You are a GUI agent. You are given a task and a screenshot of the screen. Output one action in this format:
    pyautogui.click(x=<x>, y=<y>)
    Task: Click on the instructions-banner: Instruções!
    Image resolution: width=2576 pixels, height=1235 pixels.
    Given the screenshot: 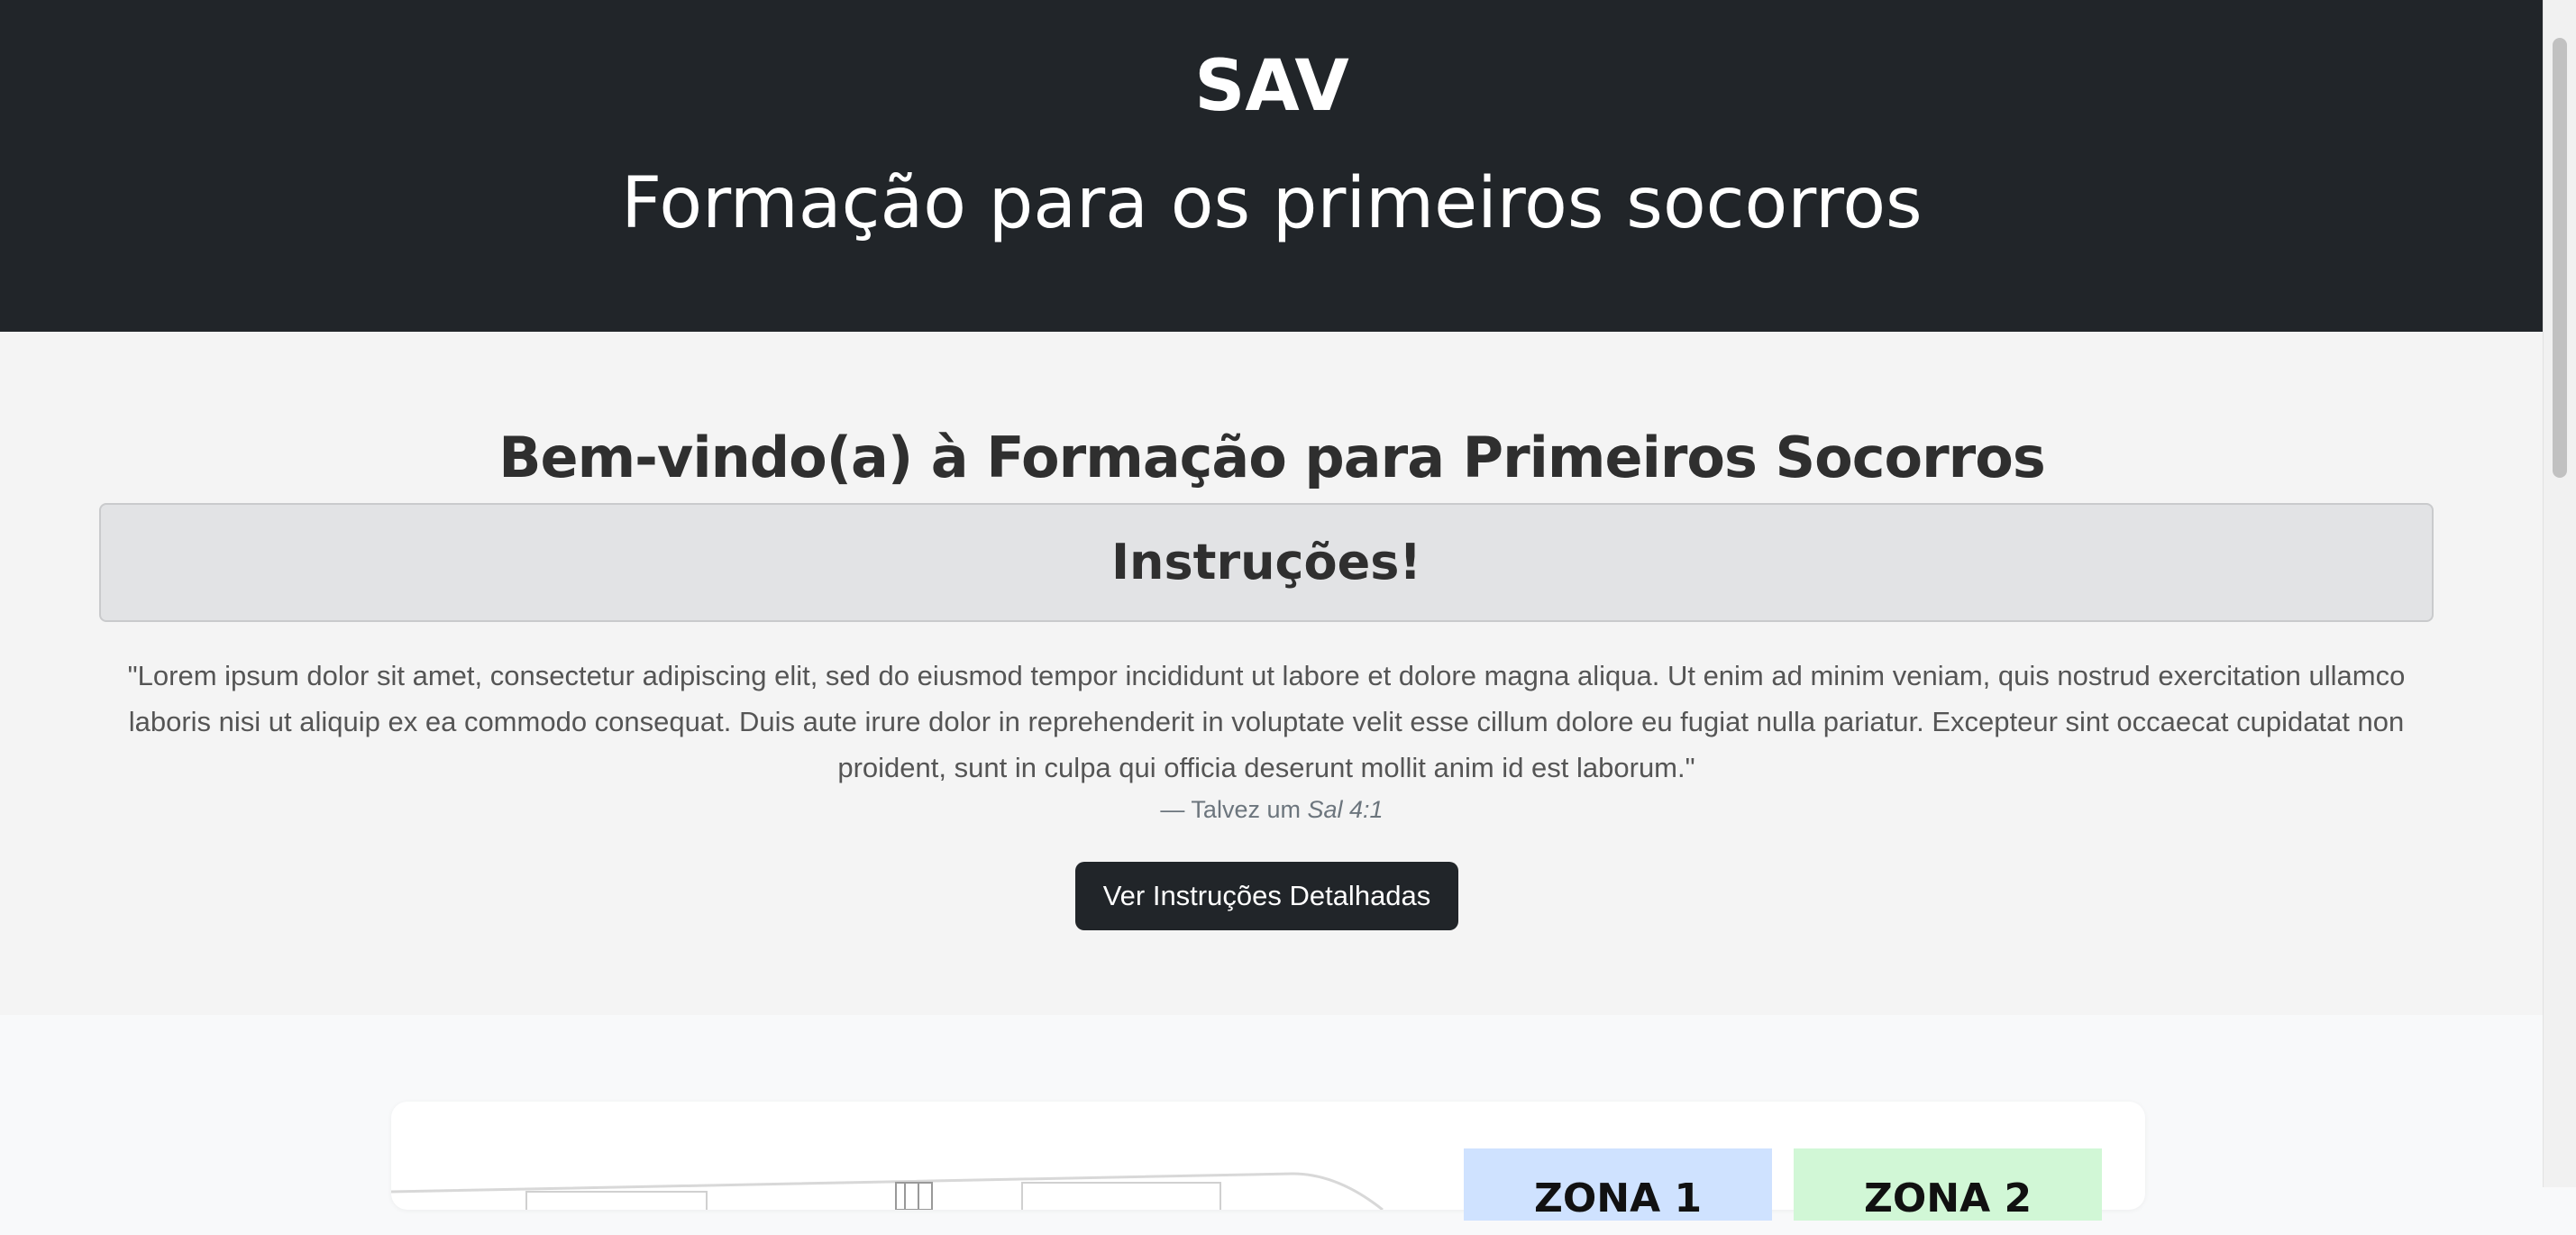 What is the action you would take?
    pyautogui.click(x=1266, y=562)
    